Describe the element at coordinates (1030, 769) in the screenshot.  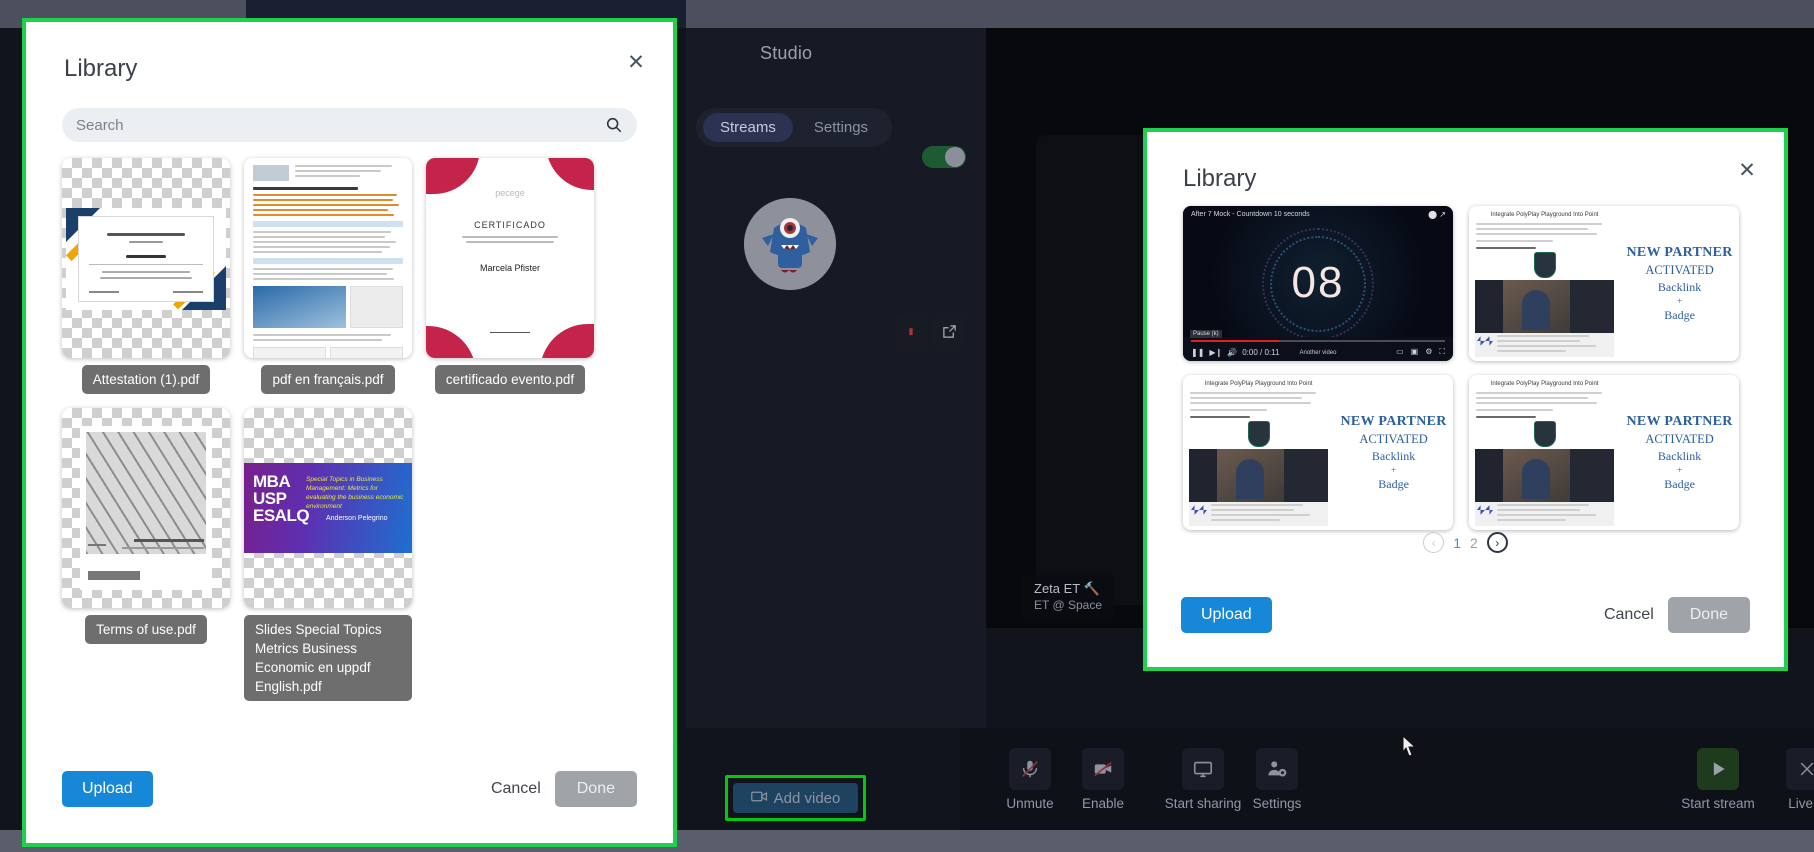
I see `microphone-muted-icon` at that location.